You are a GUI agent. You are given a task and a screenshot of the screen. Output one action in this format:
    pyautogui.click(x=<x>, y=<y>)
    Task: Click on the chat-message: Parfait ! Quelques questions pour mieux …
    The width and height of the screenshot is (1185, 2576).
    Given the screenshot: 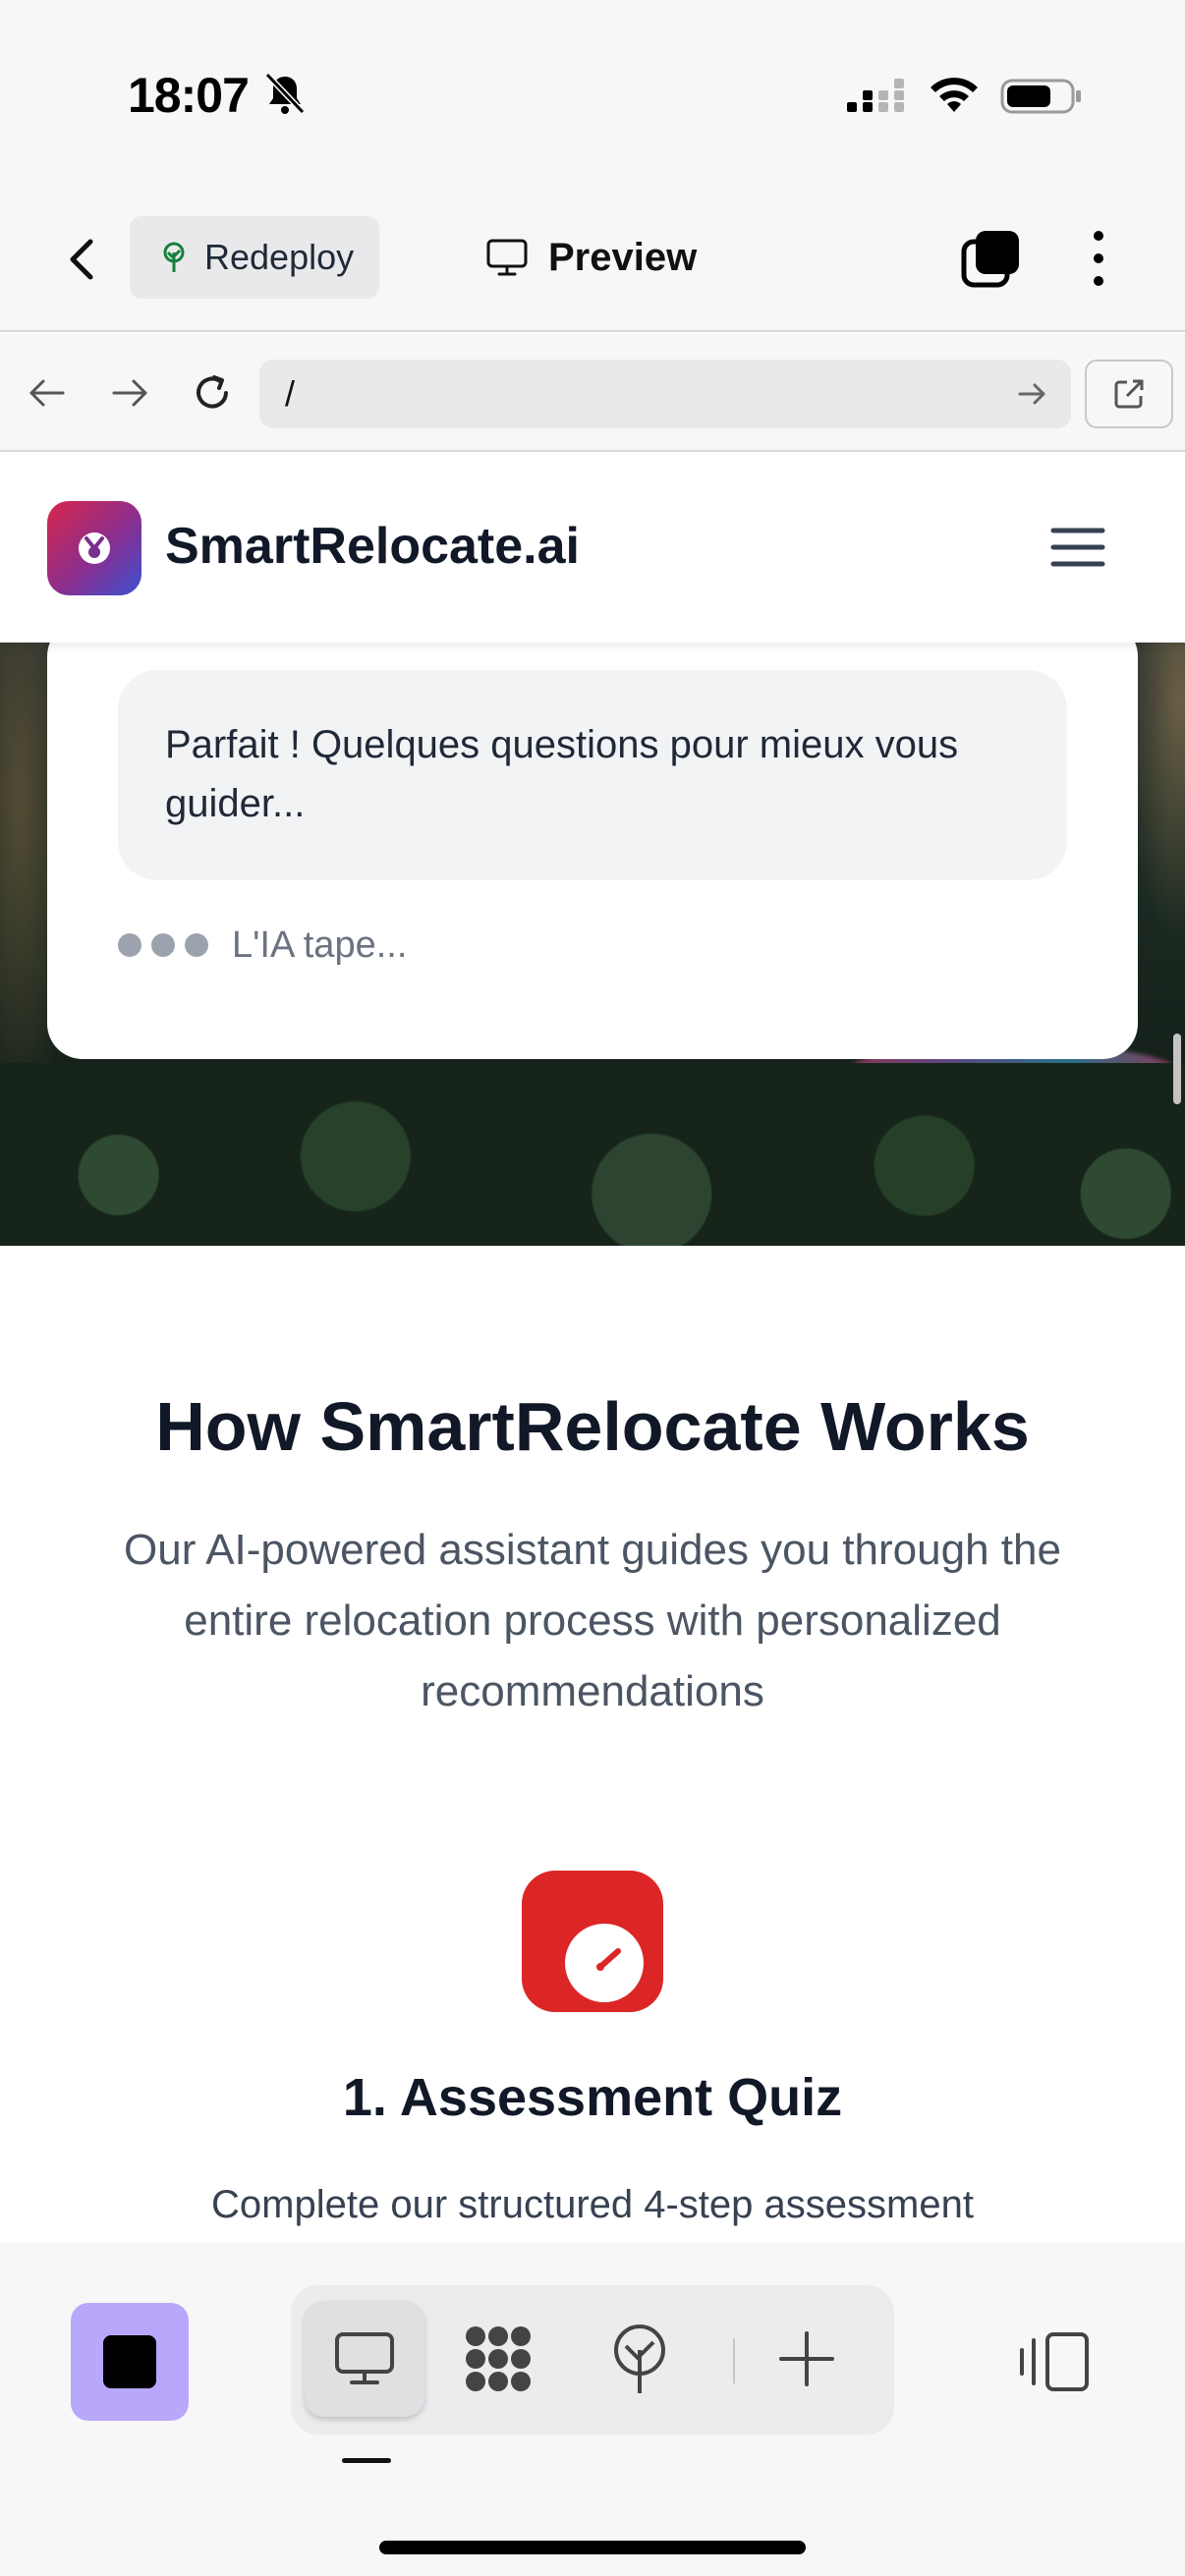 What is the action you would take?
    pyautogui.click(x=592, y=775)
    